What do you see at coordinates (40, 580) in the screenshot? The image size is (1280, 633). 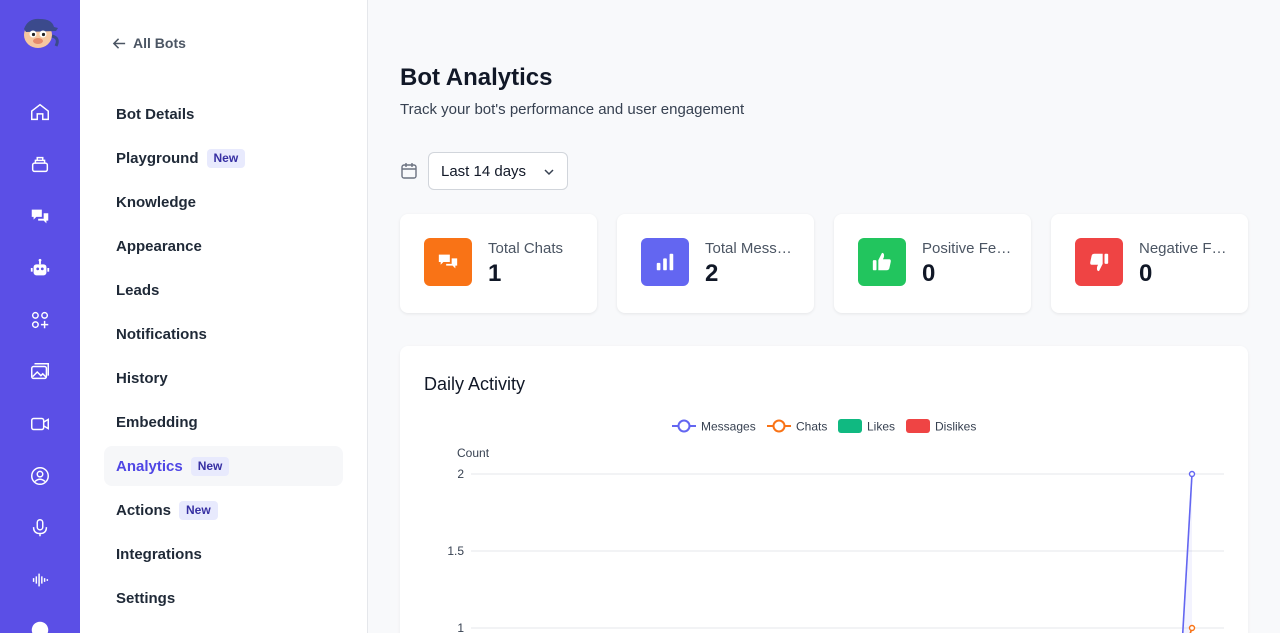 I see `audio-wave-icon` at bounding box center [40, 580].